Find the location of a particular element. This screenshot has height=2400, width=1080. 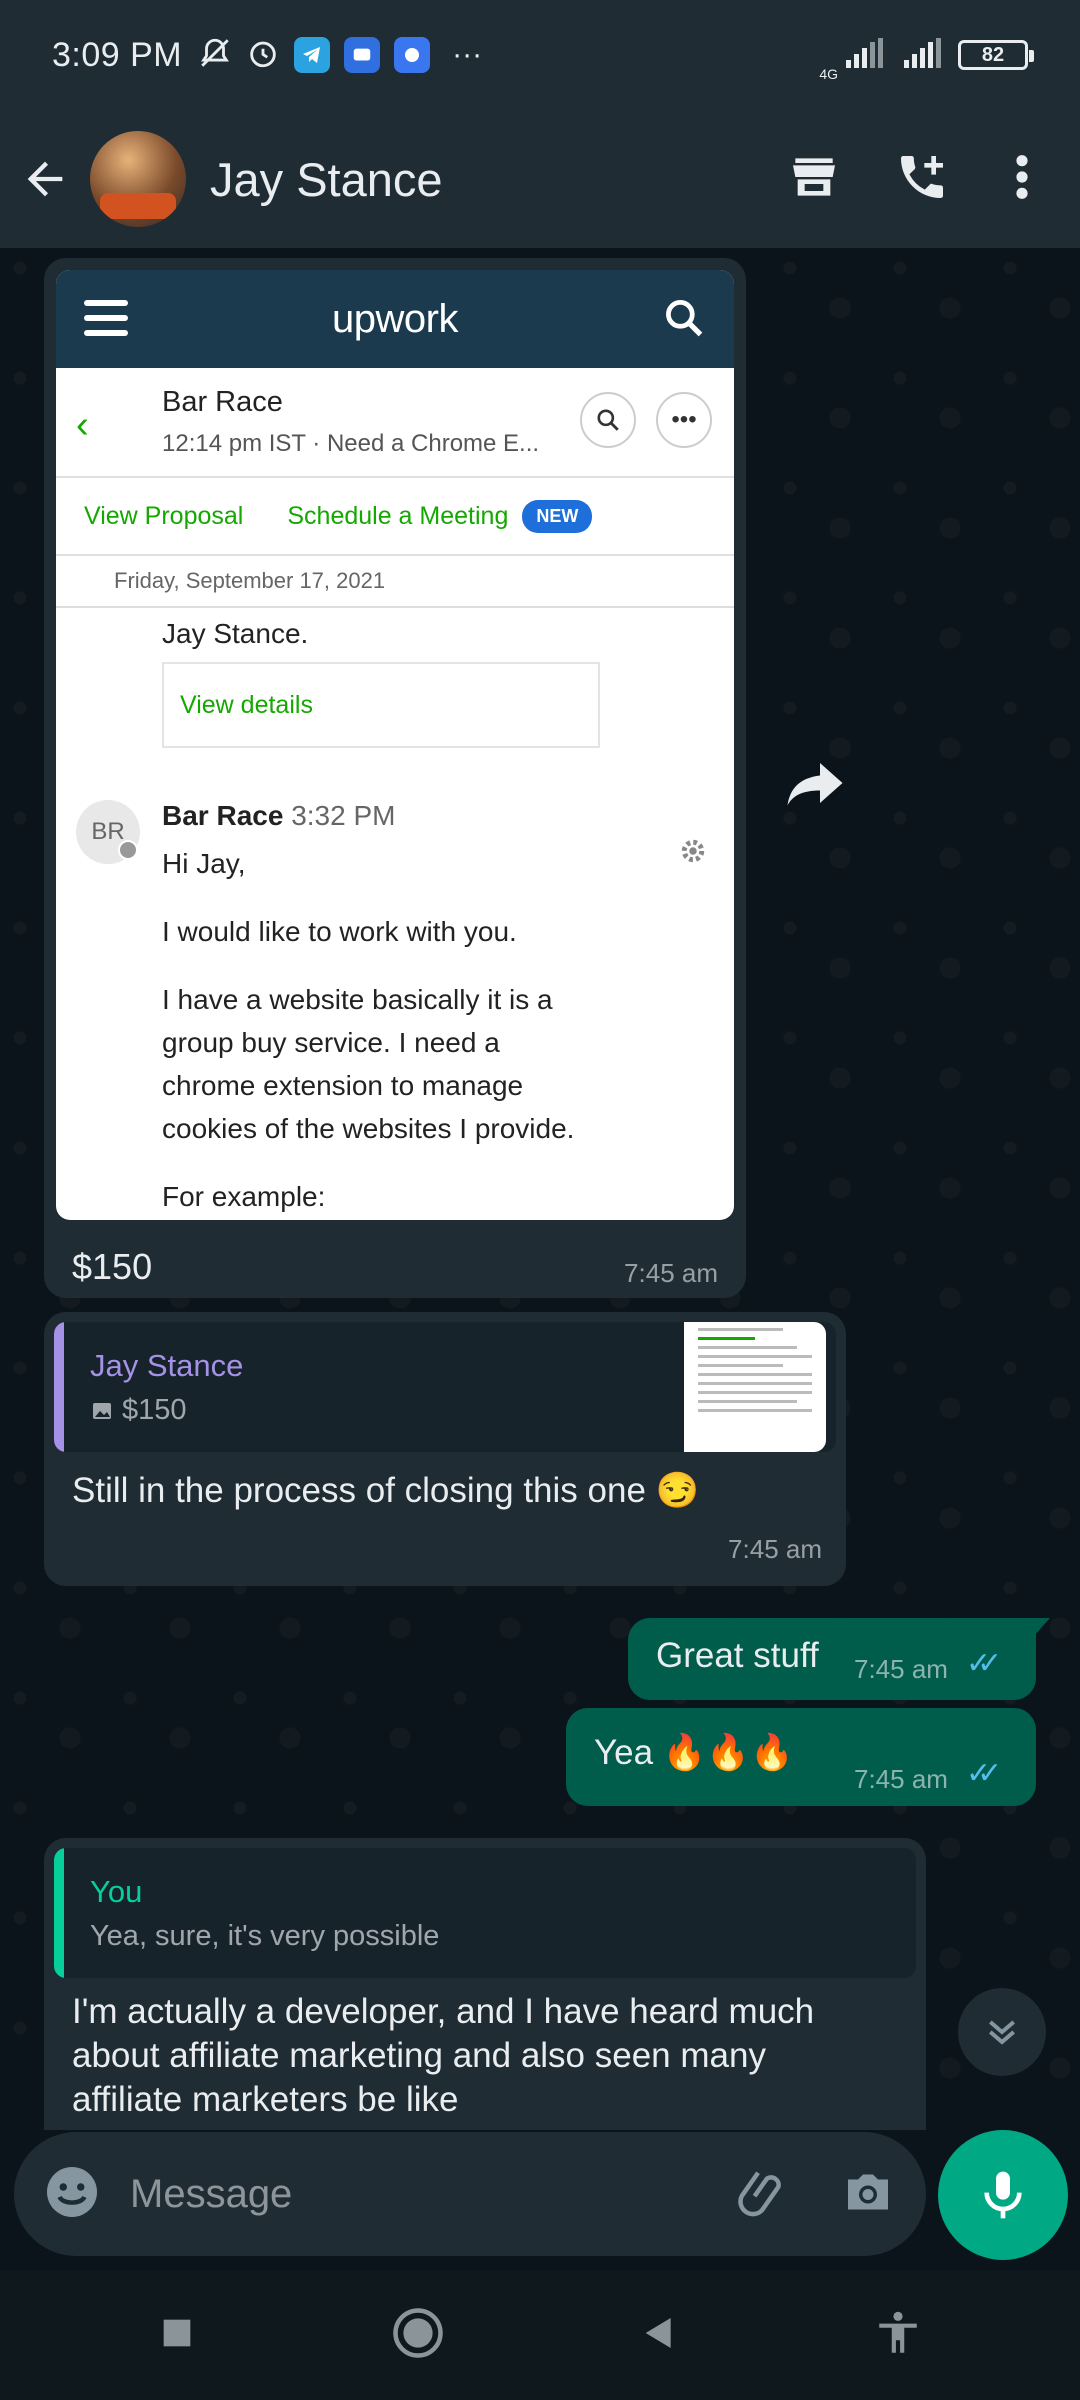

message-input: Message is located at coordinates (432, 2194).